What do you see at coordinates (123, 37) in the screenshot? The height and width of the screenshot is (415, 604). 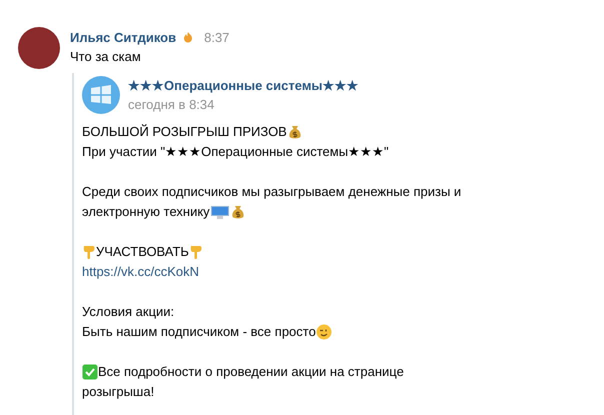 I see `author-name: Ильяс Ситдиков` at bounding box center [123, 37].